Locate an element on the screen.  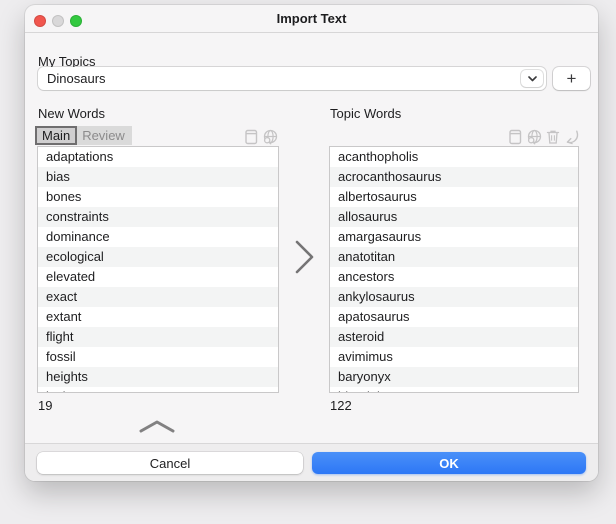
window-title: Import Text is located at coordinates (311, 18).